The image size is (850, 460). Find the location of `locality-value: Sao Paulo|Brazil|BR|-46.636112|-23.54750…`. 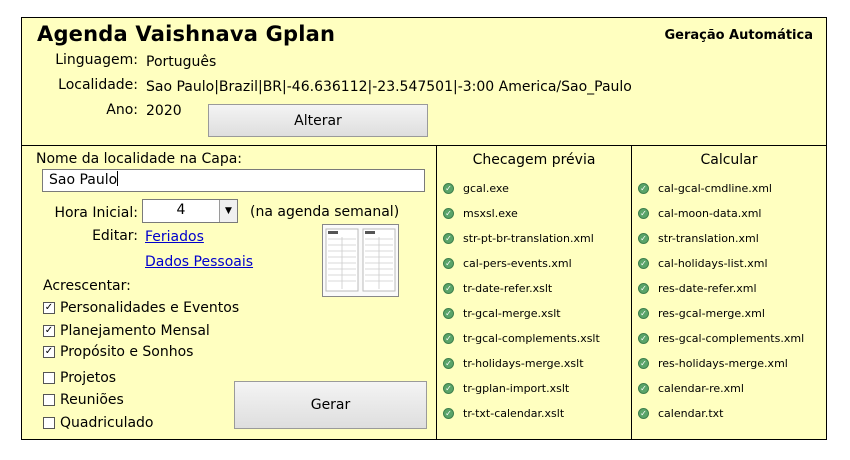

locality-value: Sao Paulo|Brazil|BR|-46.636112|-23.54750… is located at coordinates (389, 87).